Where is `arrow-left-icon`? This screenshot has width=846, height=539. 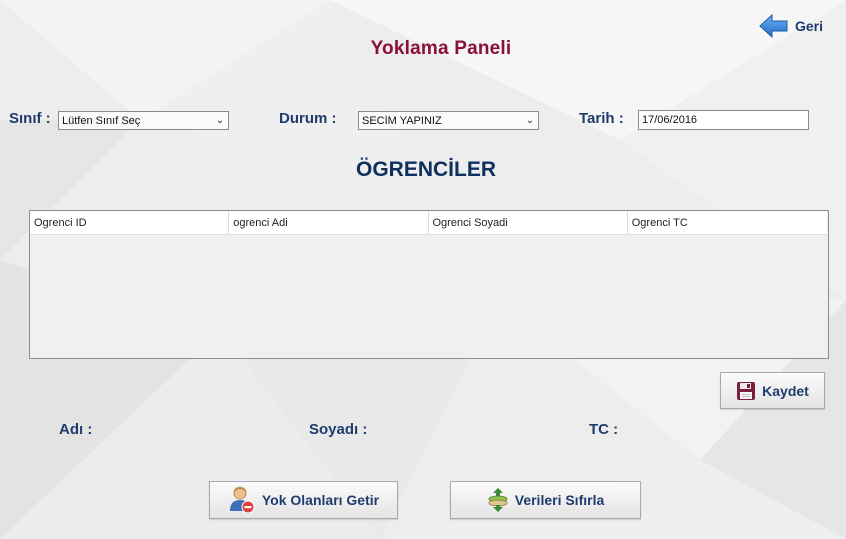
arrow-left-icon is located at coordinates (774, 26).